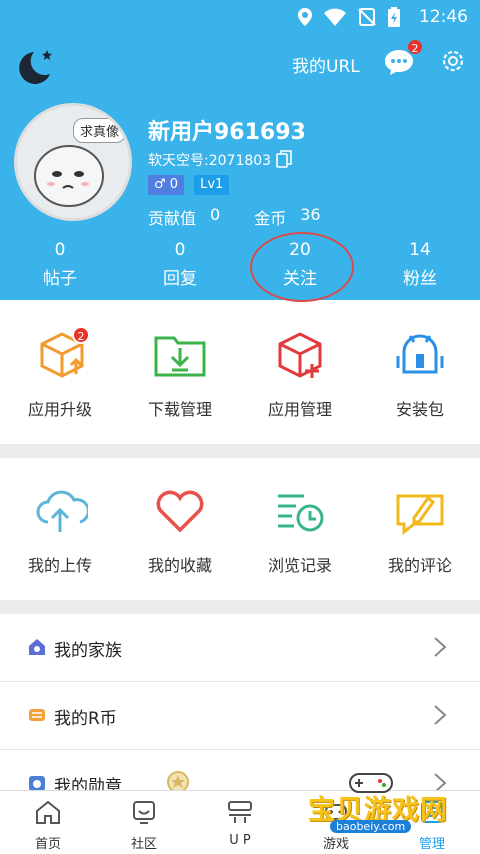  What do you see at coordinates (180, 511) in the screenshot?
I see `heart-icon` at bounding box center [180, 511].